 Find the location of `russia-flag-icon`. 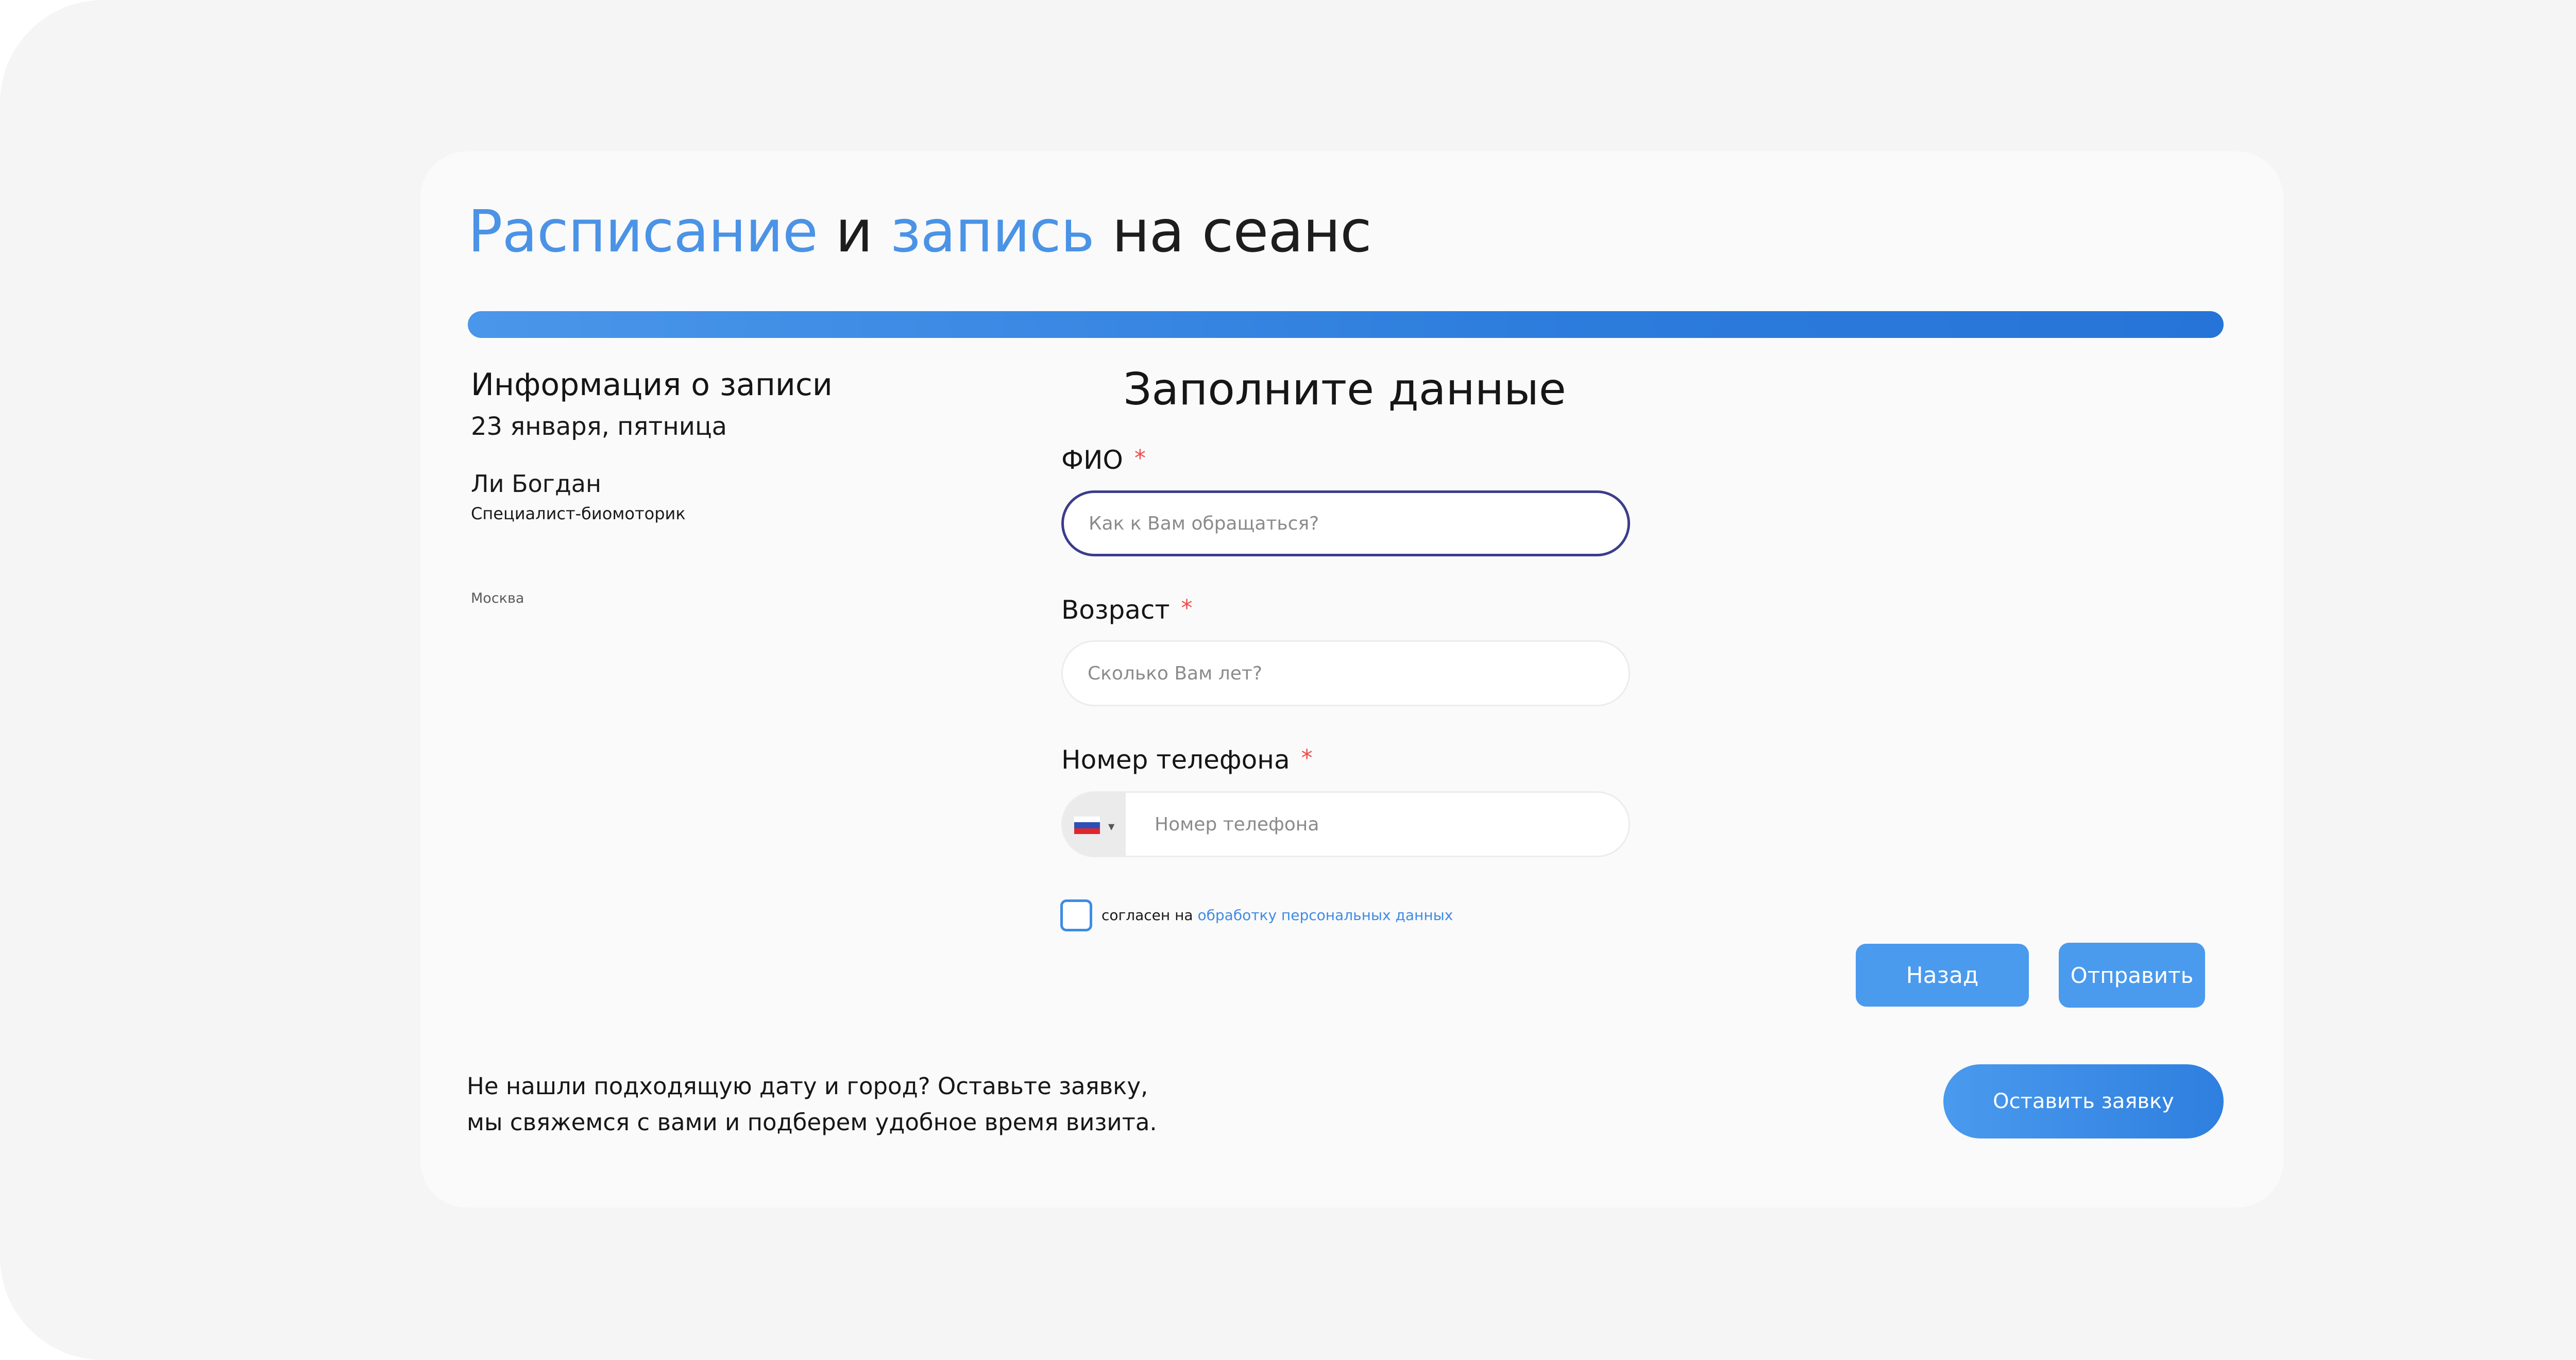

russia-flag-icon is located at coordinates (1087, 825).